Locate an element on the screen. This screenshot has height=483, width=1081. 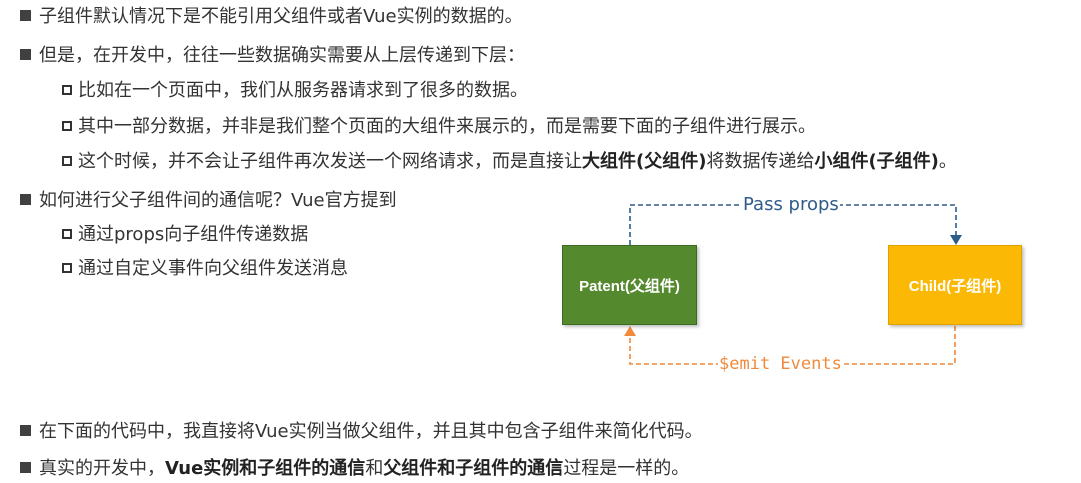
child-component-box: Child(子组件) is located at coordinates (955, 285).